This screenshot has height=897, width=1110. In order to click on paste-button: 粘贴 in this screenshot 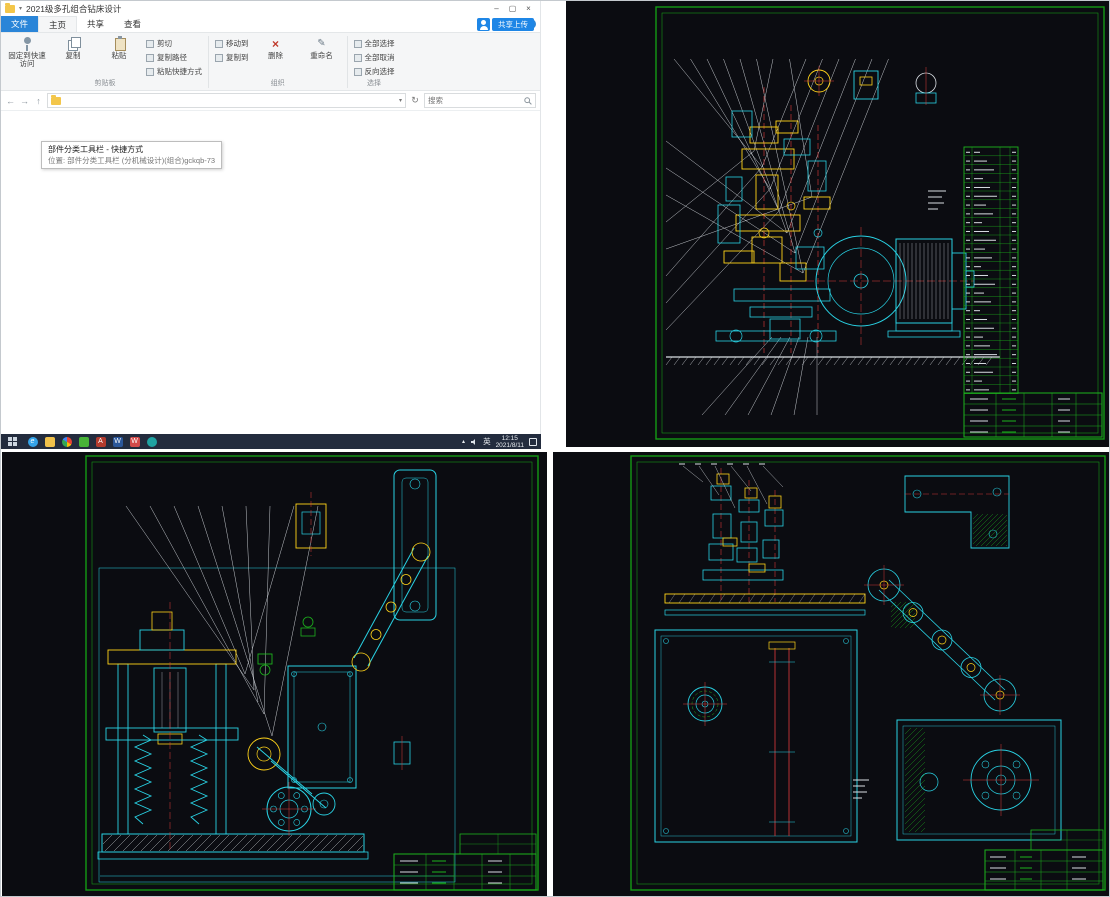, I will do `click(119, 48)`.